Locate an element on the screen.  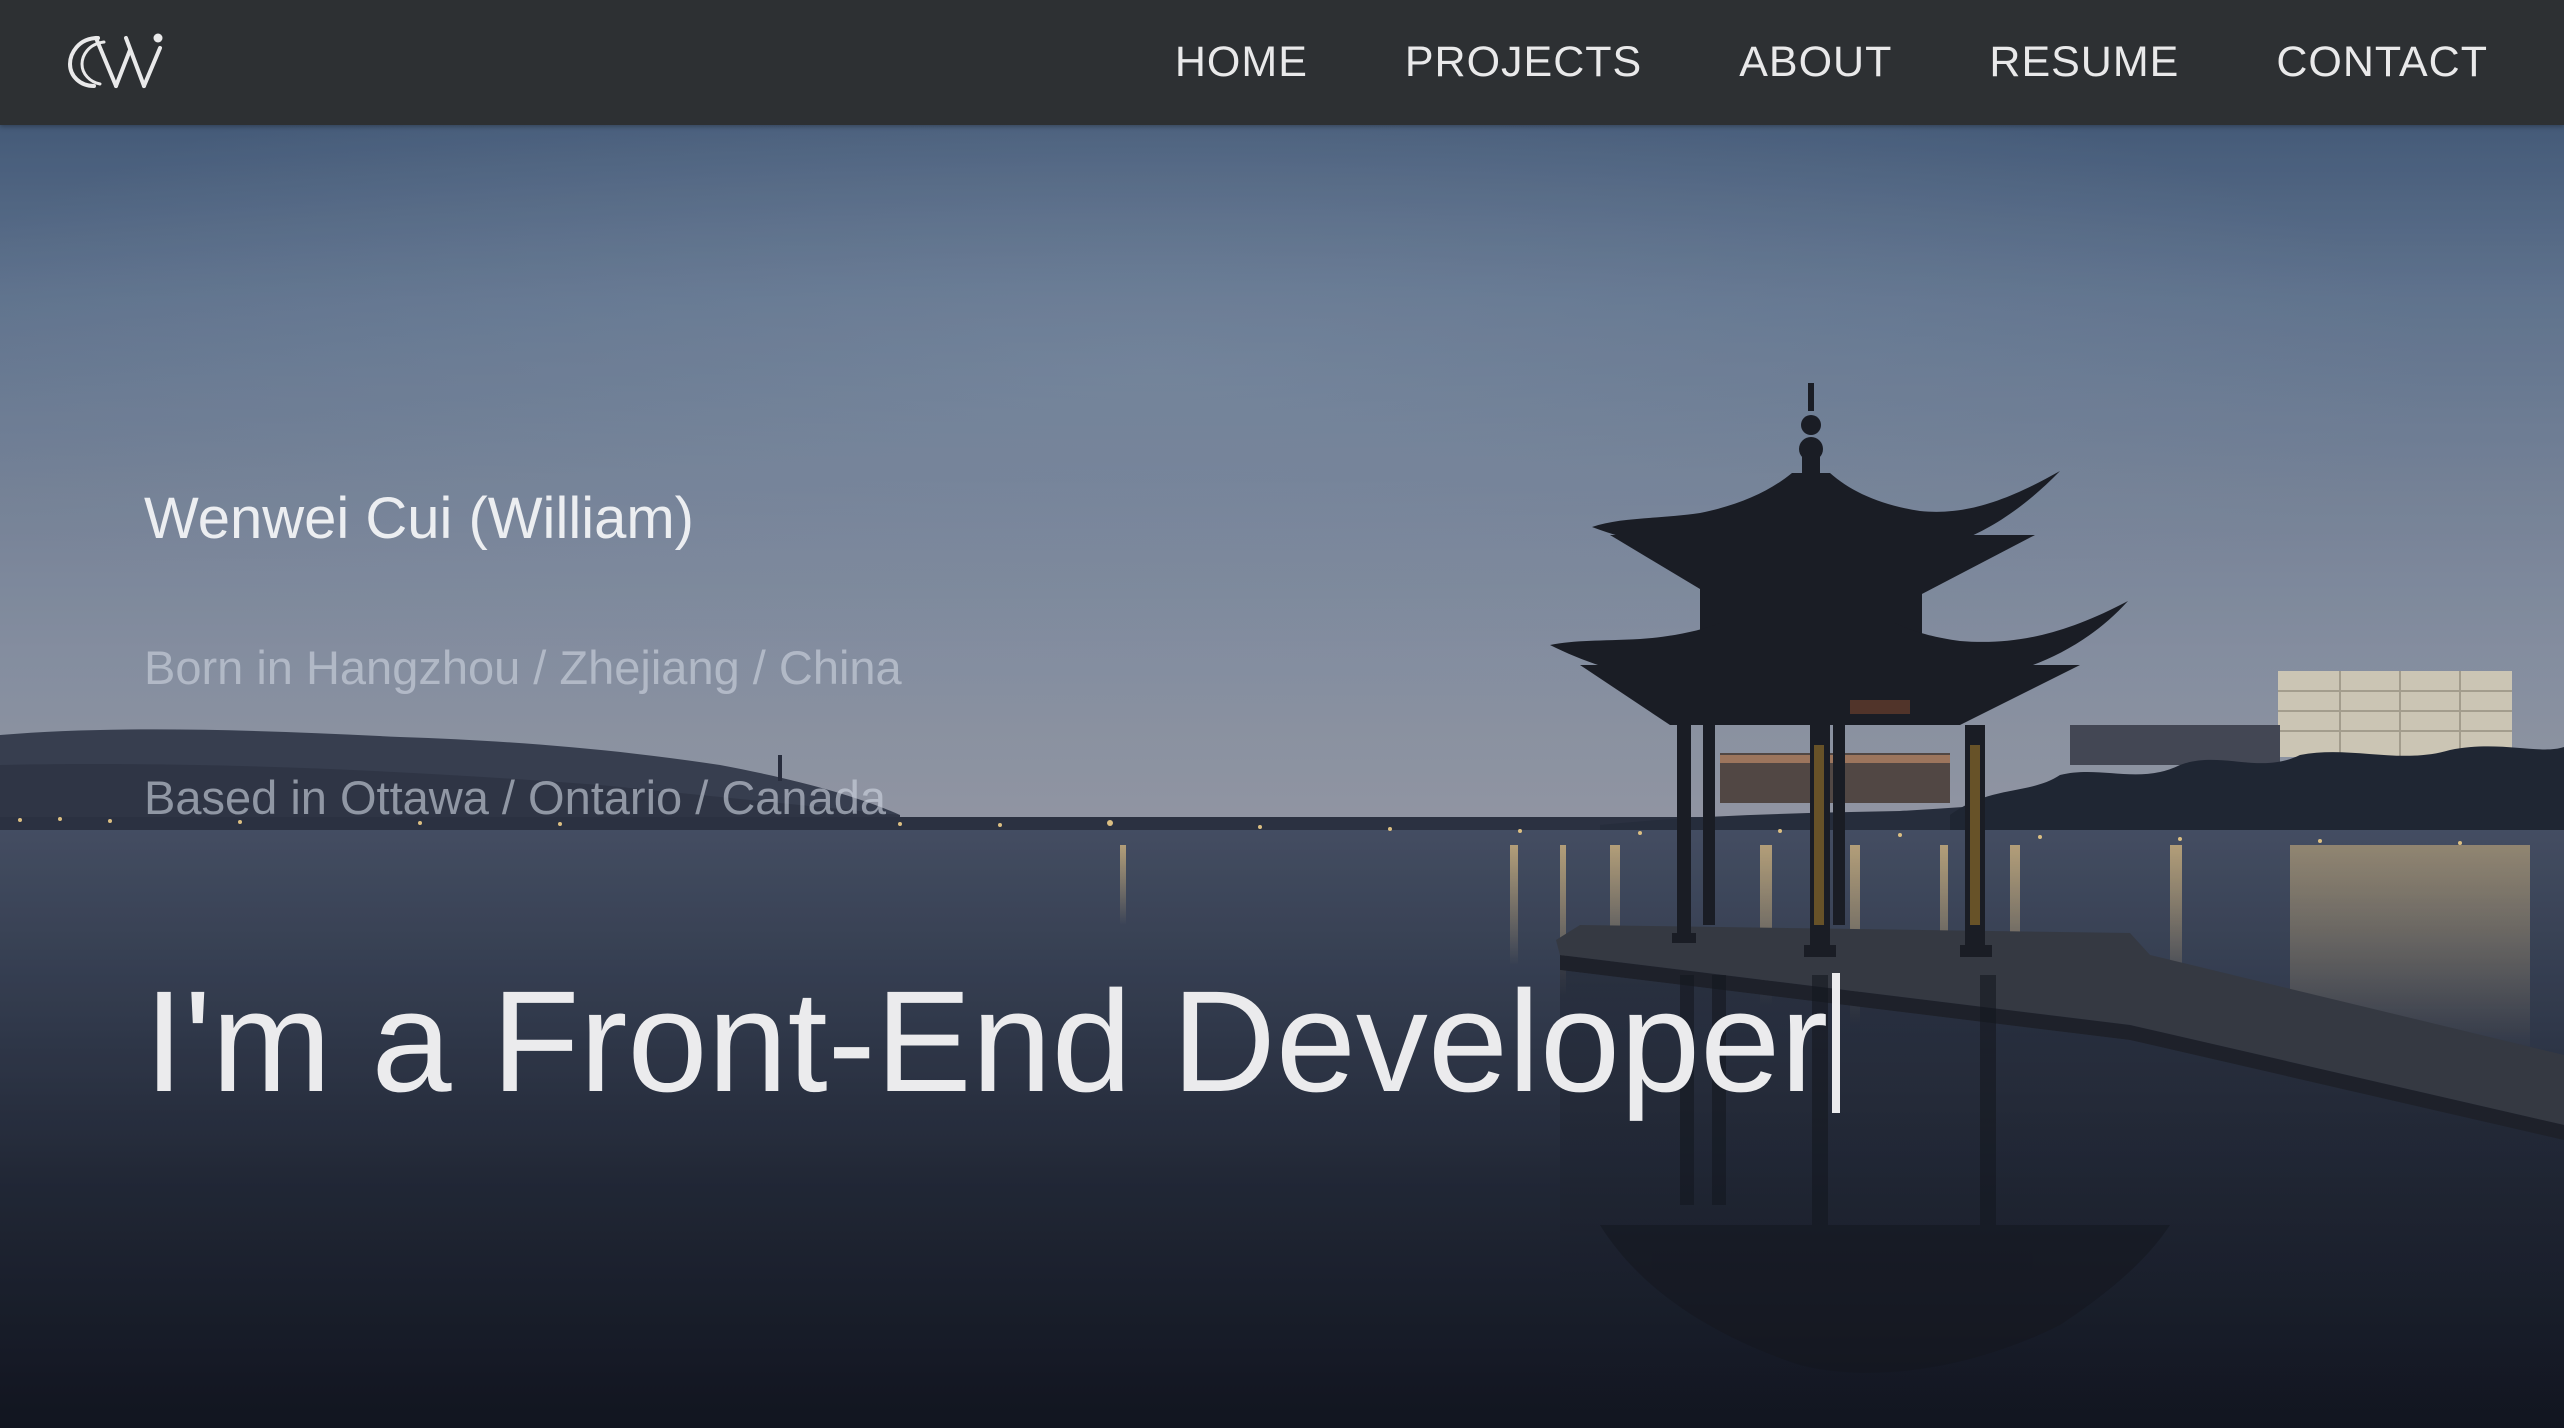
top-navbar: HOME PROJECTS ABOUT RESUME CONTACT is located at coordinates (1282, 62).